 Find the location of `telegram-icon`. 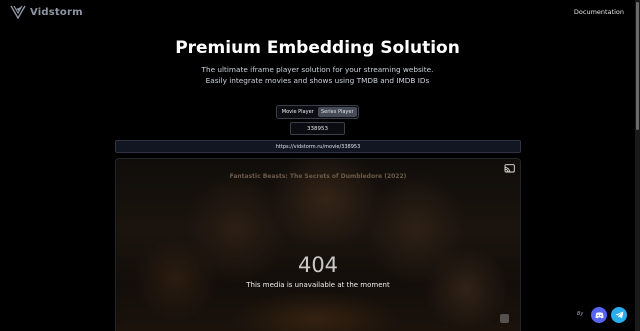

telegram-icon is located at coordinates (619, 315).